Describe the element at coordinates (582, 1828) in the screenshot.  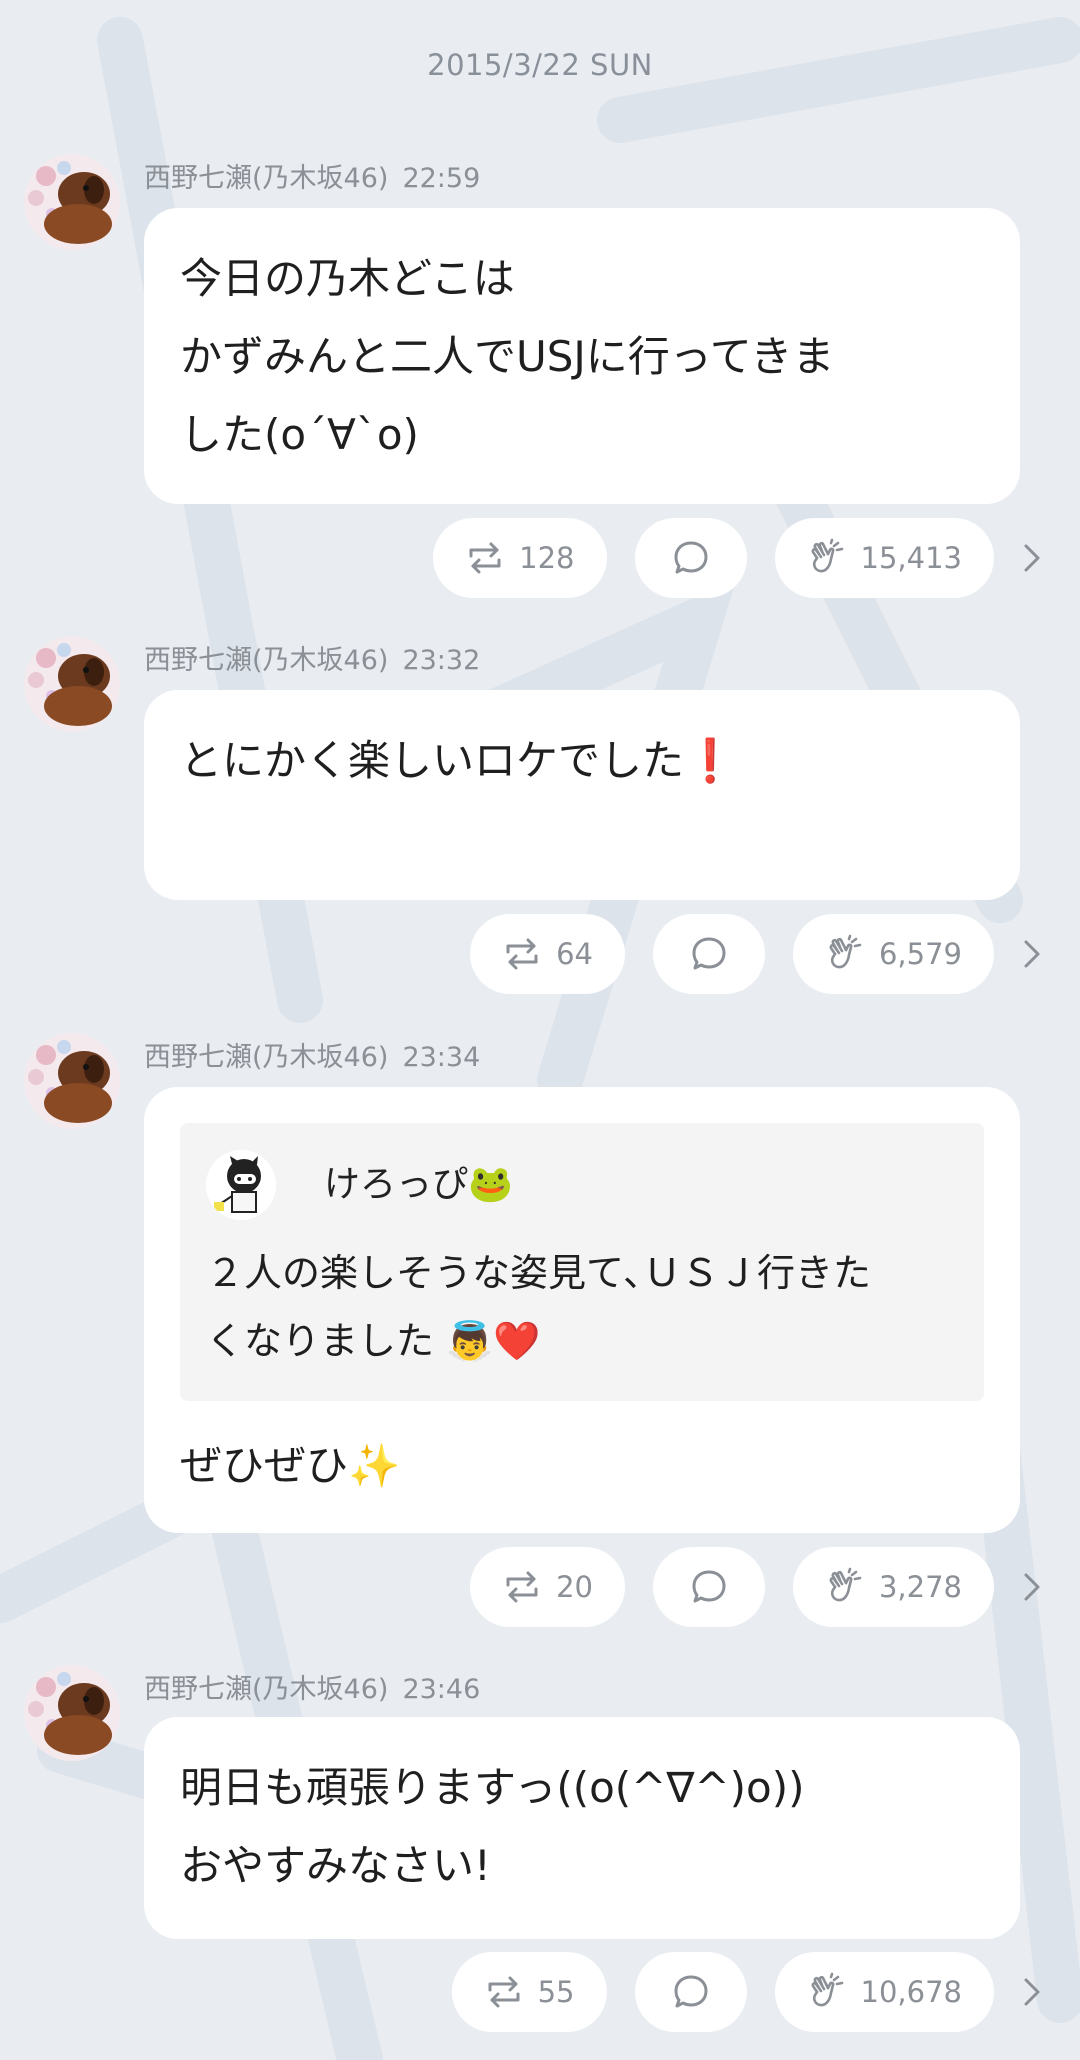
I see `message-bubble: 明日も頑張りますっ((o(^∇^)o)) おやすみなさい!` at that location.